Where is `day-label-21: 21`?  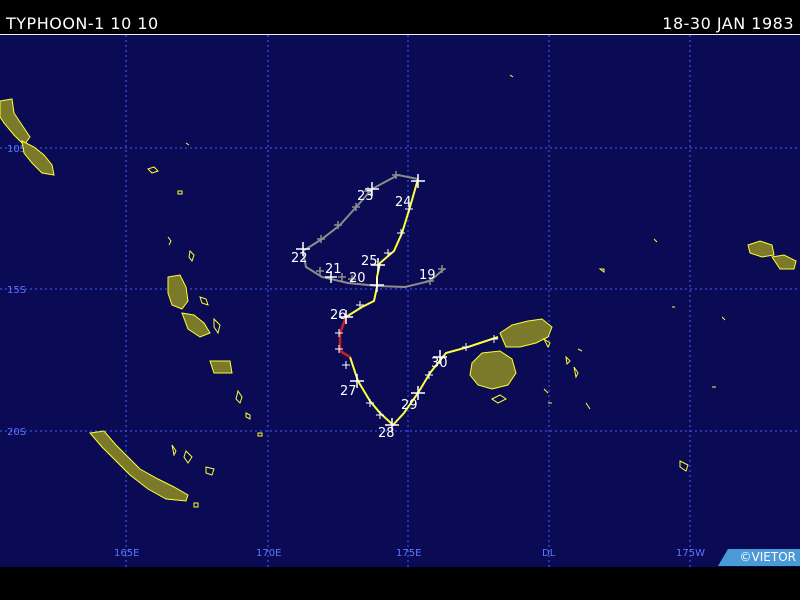 day-label-21: 21 is located at coordinates (333, 269).